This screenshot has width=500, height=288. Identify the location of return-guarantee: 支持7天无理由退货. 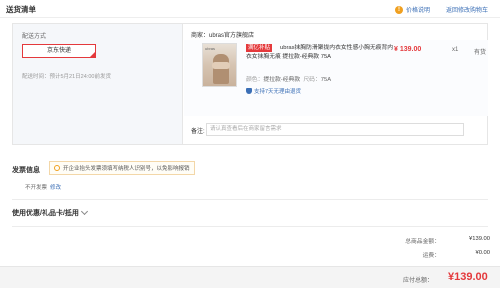
(273, 91).